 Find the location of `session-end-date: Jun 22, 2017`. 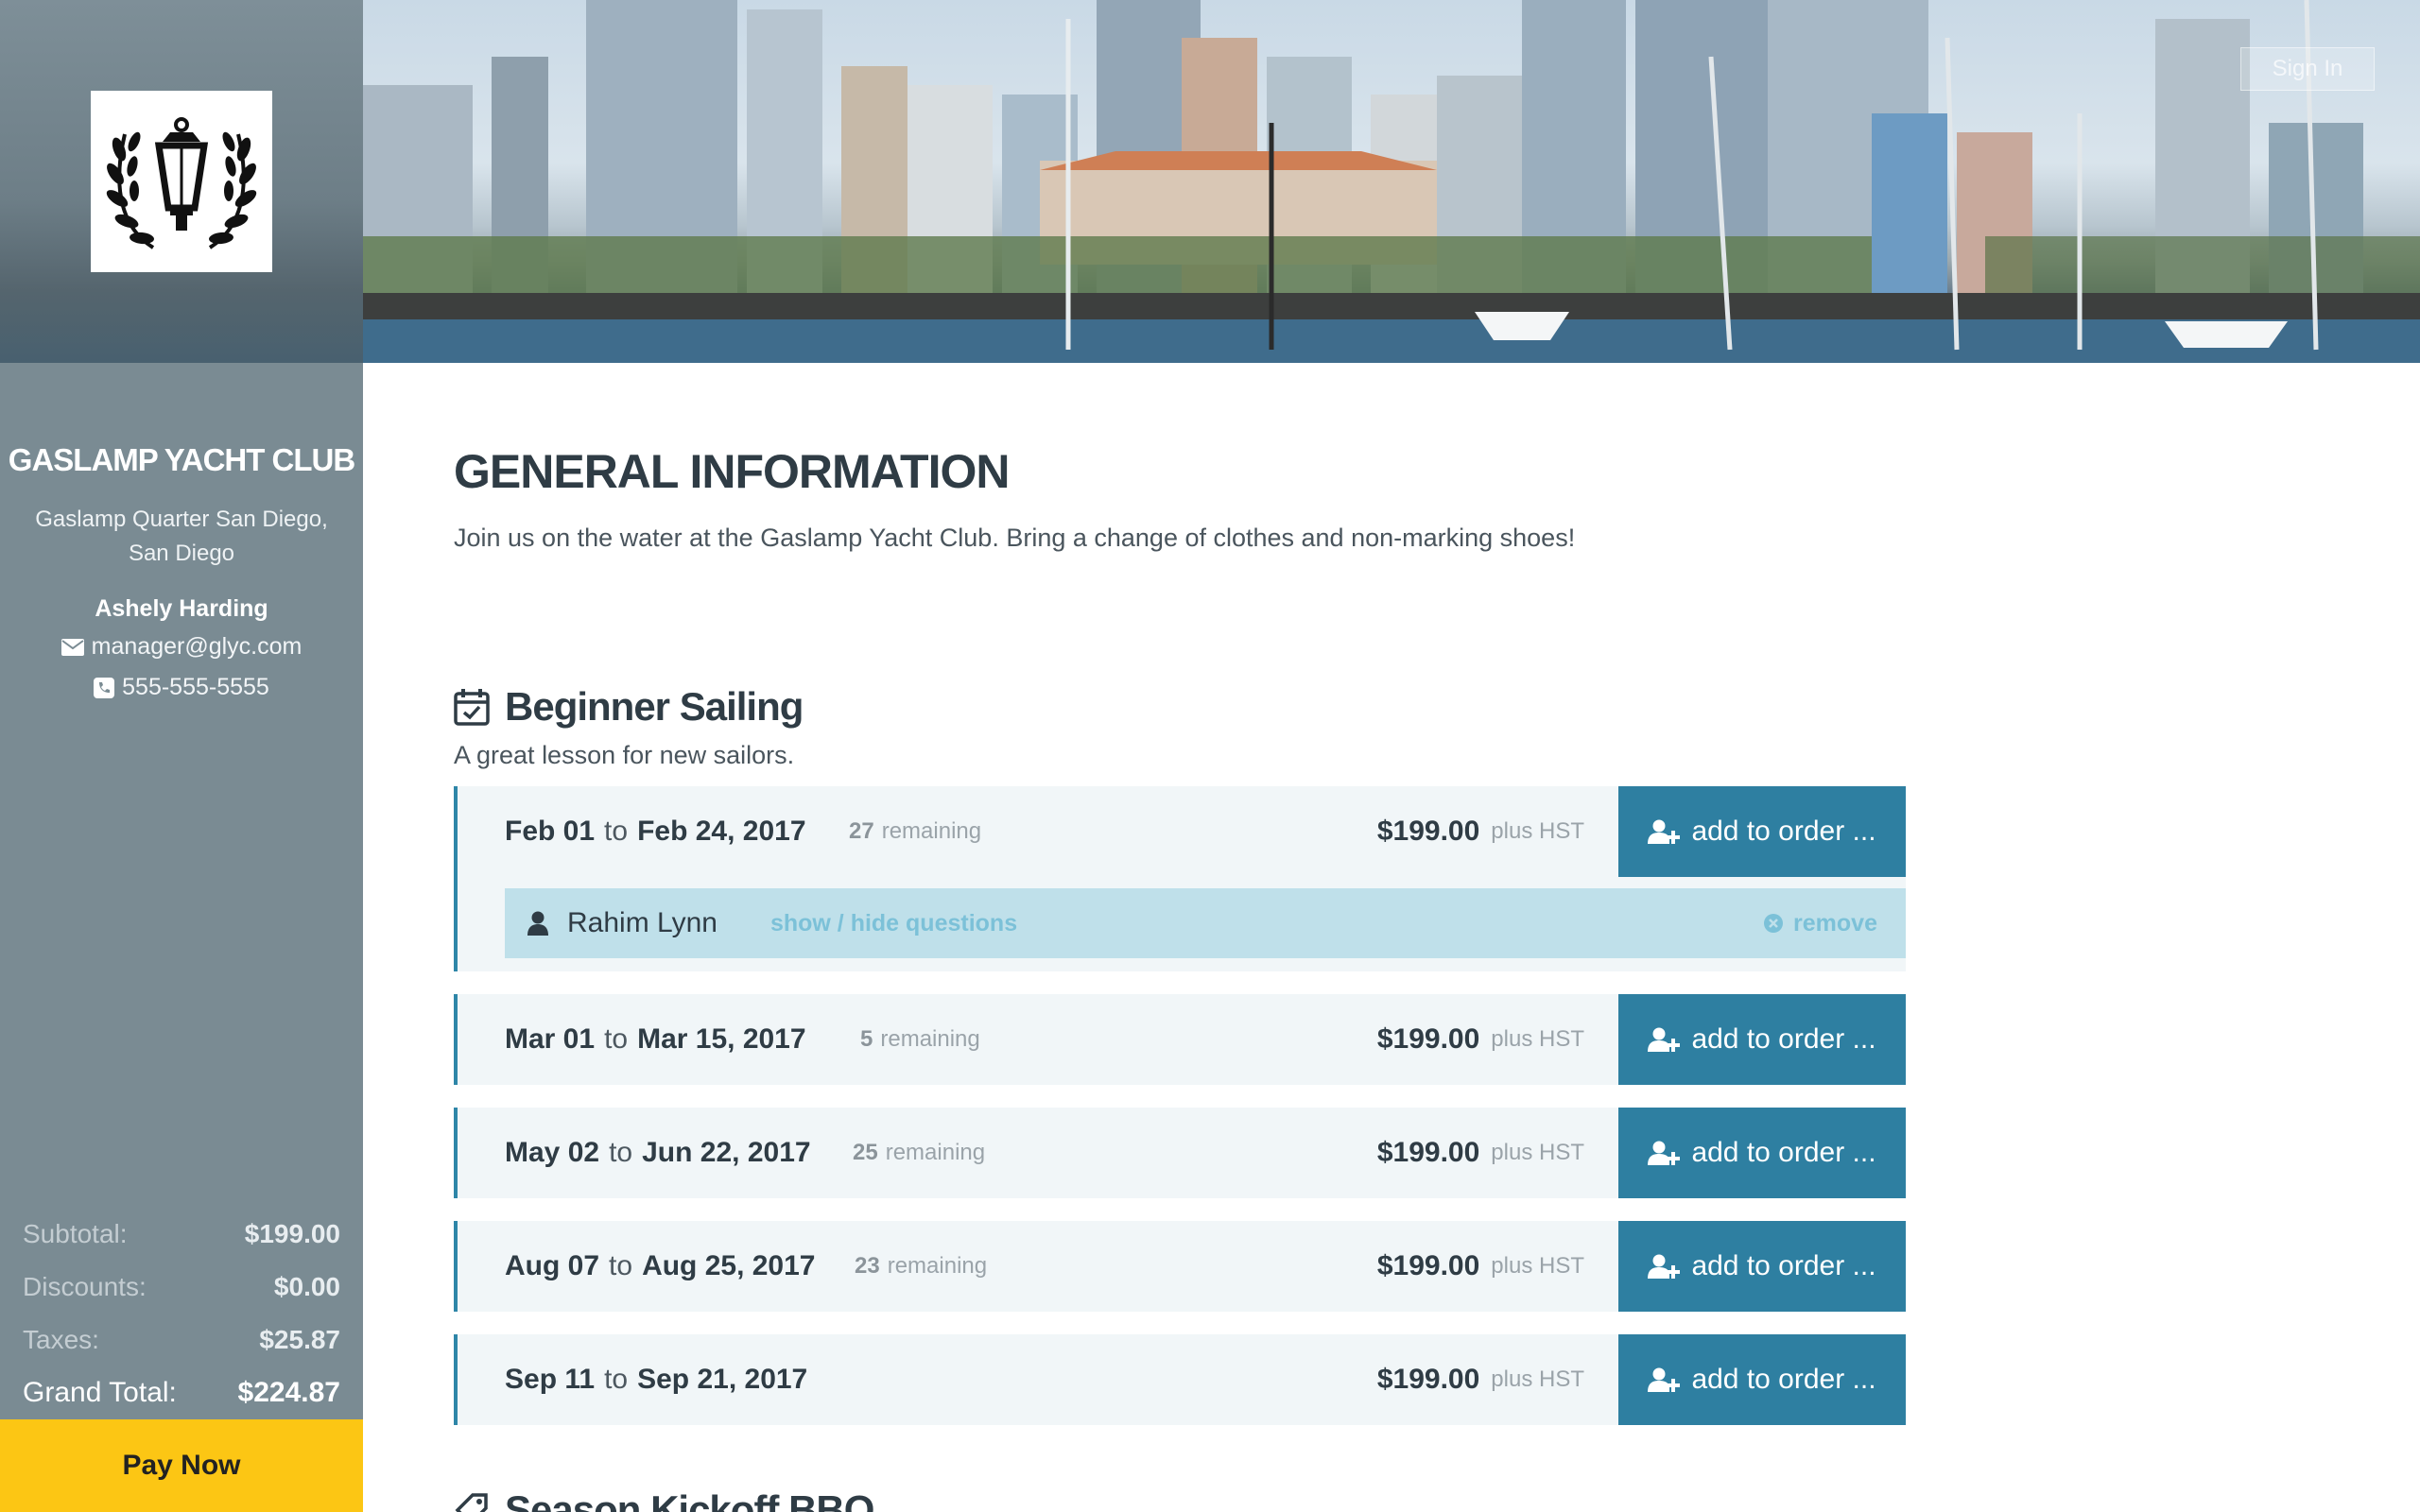

session-end-date: Jun 22, 2017 is located at coordinates (726, 1152).